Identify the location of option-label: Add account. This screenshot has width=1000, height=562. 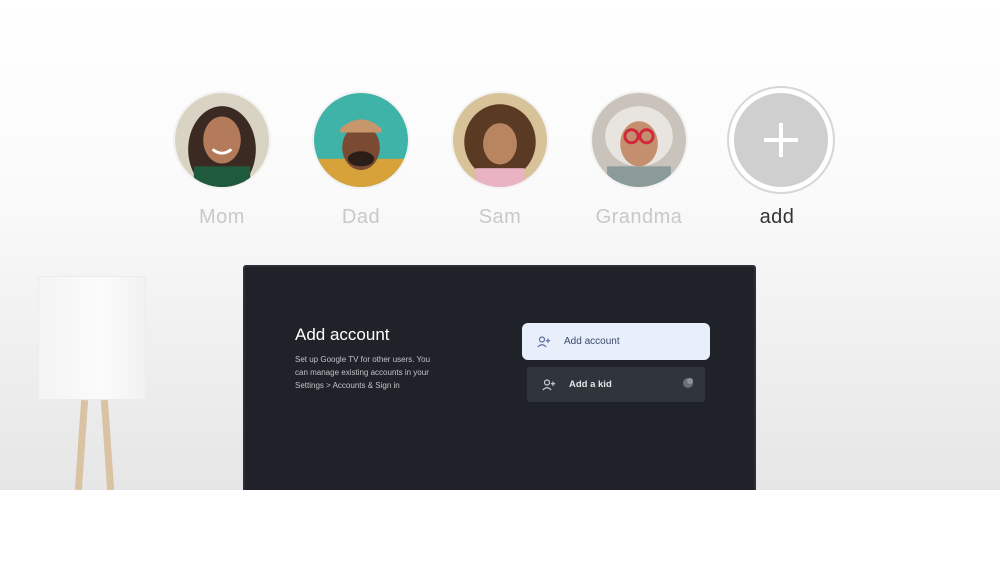
(592, 341).